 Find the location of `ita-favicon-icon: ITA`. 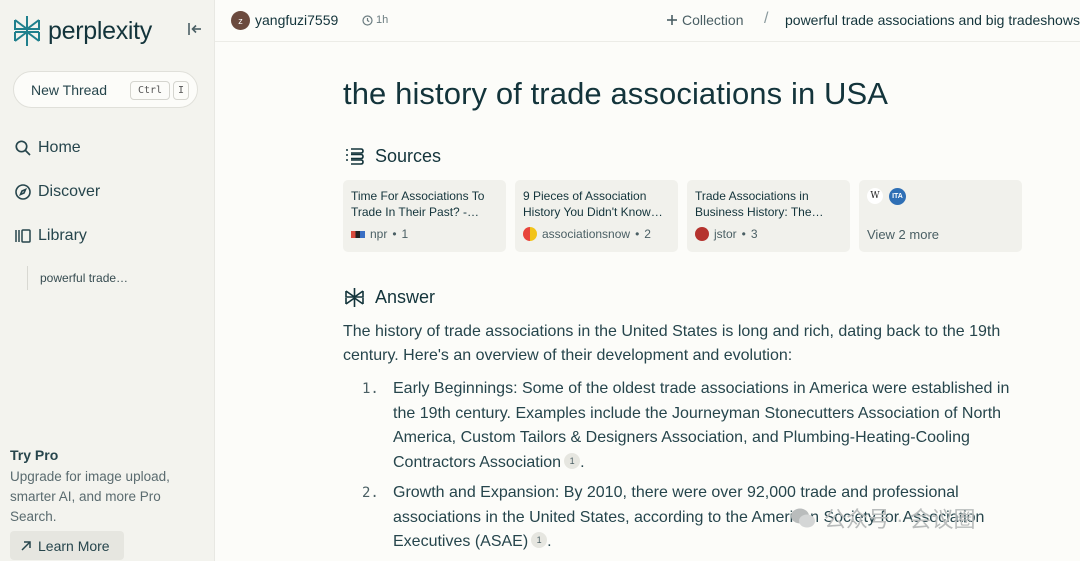

ita-favicon-icon: ITA is located at coordinates (897, 196).